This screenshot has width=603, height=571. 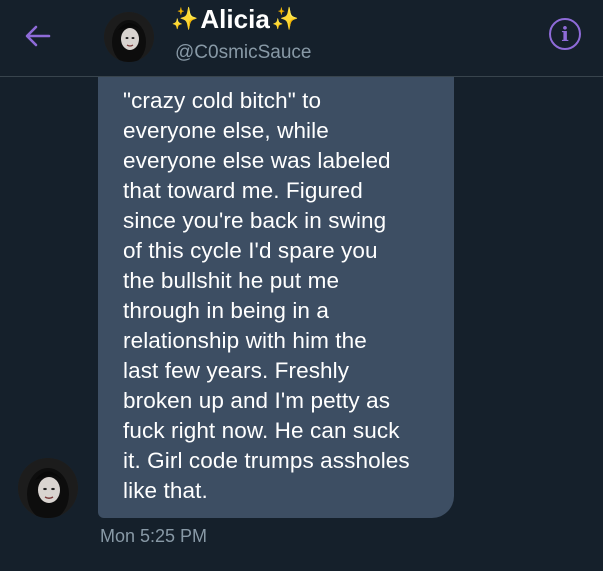 What do you see at coordinates (231, 280) in the screenshot?
I see `message-line: the bullshit he put me` at bounding box center [231, 280].